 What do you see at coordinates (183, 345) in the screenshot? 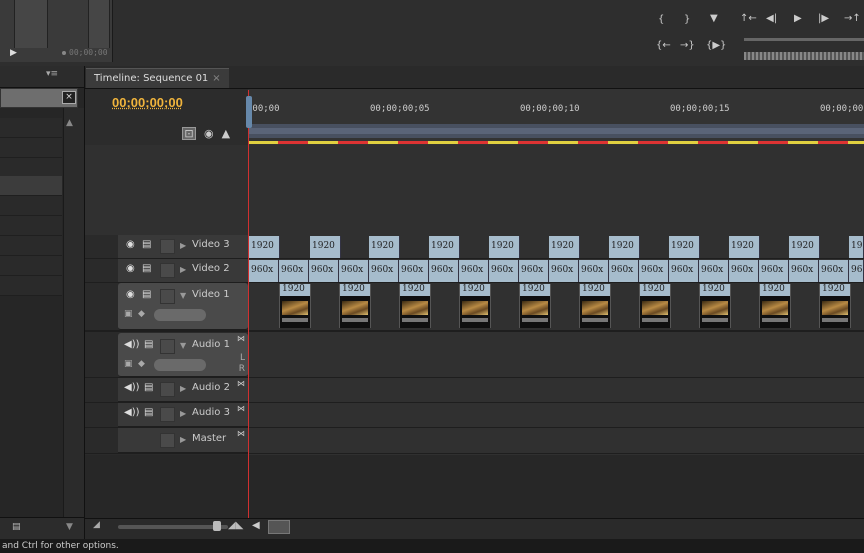
I see `collapse-icon: ▼` at bounding box center [183, 345].